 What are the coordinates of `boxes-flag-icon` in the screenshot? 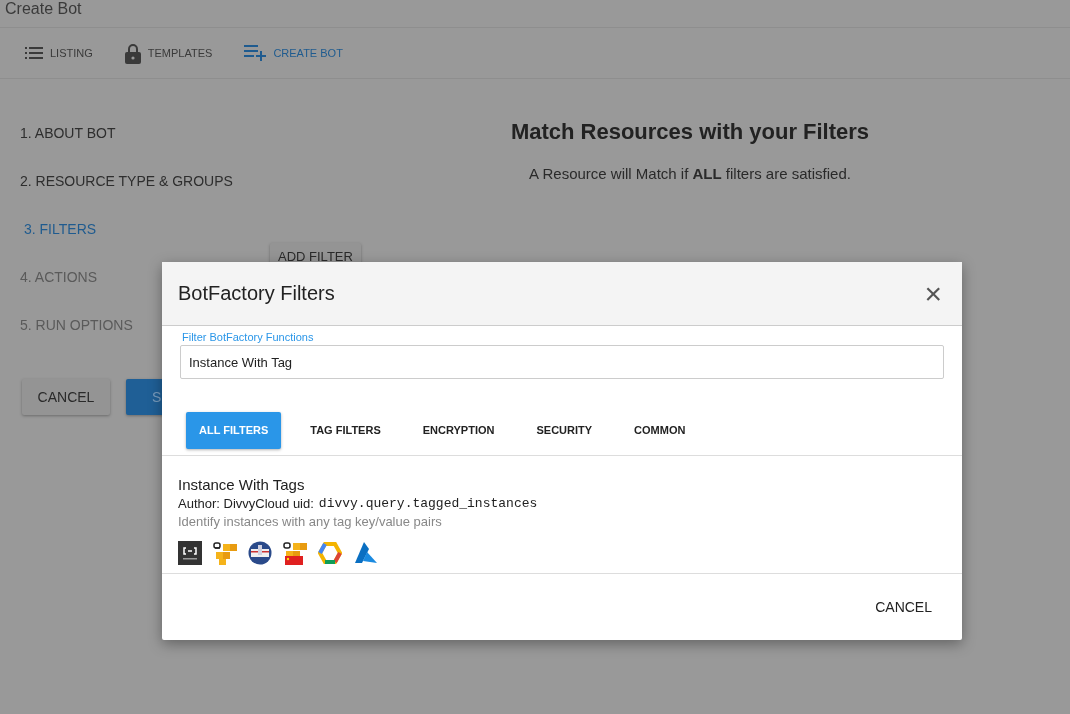 It's located at (295, 553).